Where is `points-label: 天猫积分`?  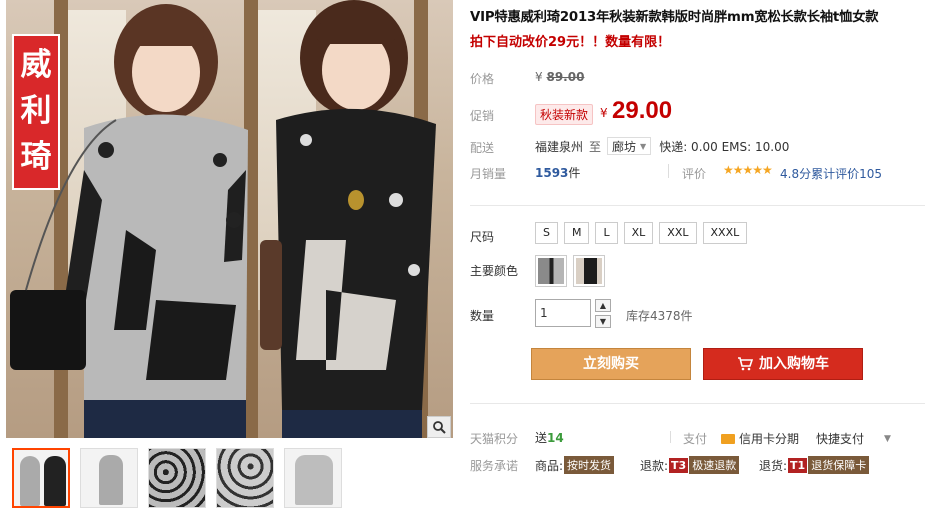
points-label: 天猫积分 is located at coordinates (494, 439).